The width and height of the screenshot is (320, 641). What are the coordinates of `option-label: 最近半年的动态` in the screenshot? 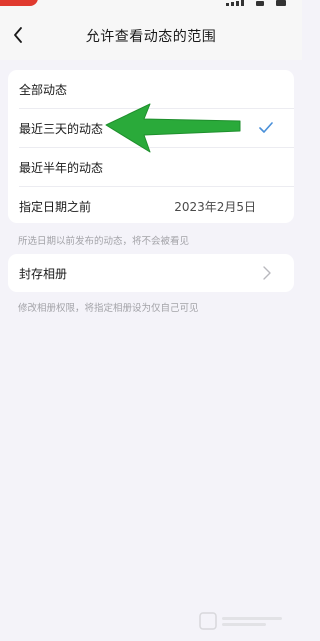 It's located at (61, 168).